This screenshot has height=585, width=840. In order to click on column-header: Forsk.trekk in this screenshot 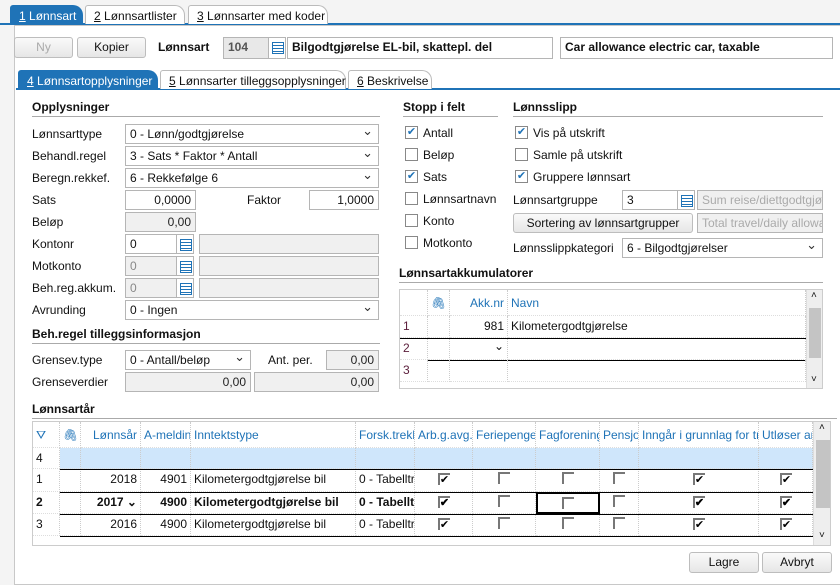, I will do `click(385, 435)`.